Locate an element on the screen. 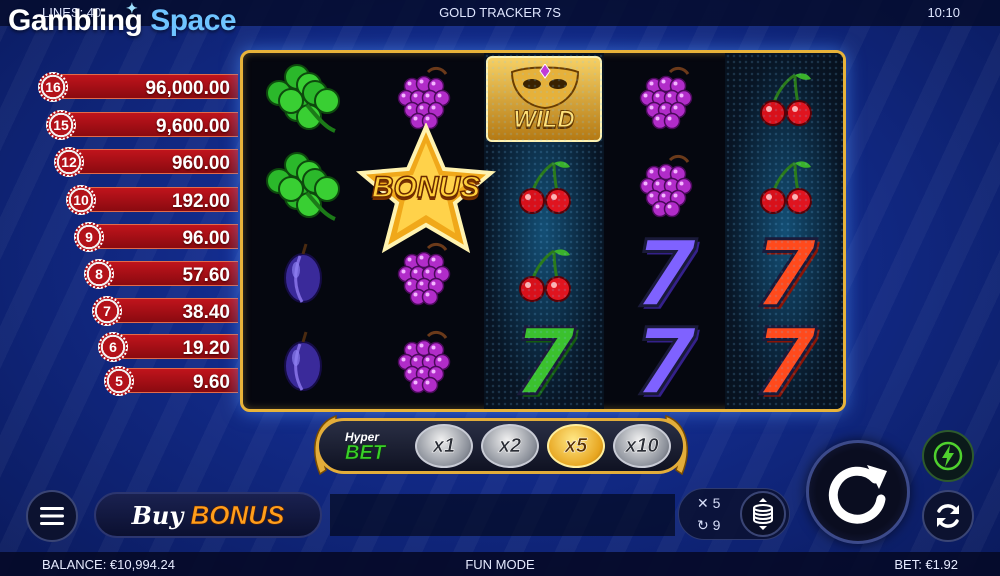 This screenshot has width=1000, height=576. hyper-bet-bar: Hyper BET x1 x2 x5 x10 is located at coordinates (501, 446).